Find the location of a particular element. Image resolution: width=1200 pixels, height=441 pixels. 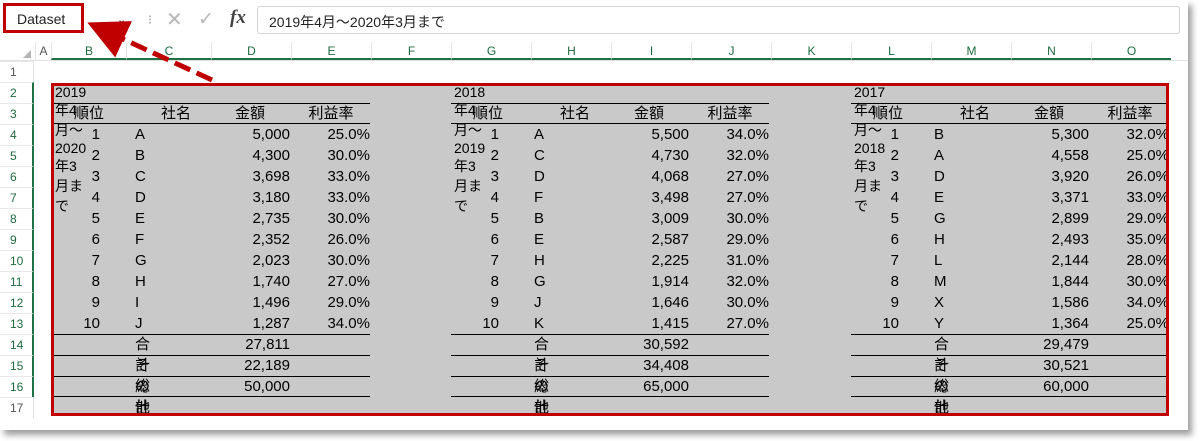

row-header-15: 15 is located at coordinates (17, 365).